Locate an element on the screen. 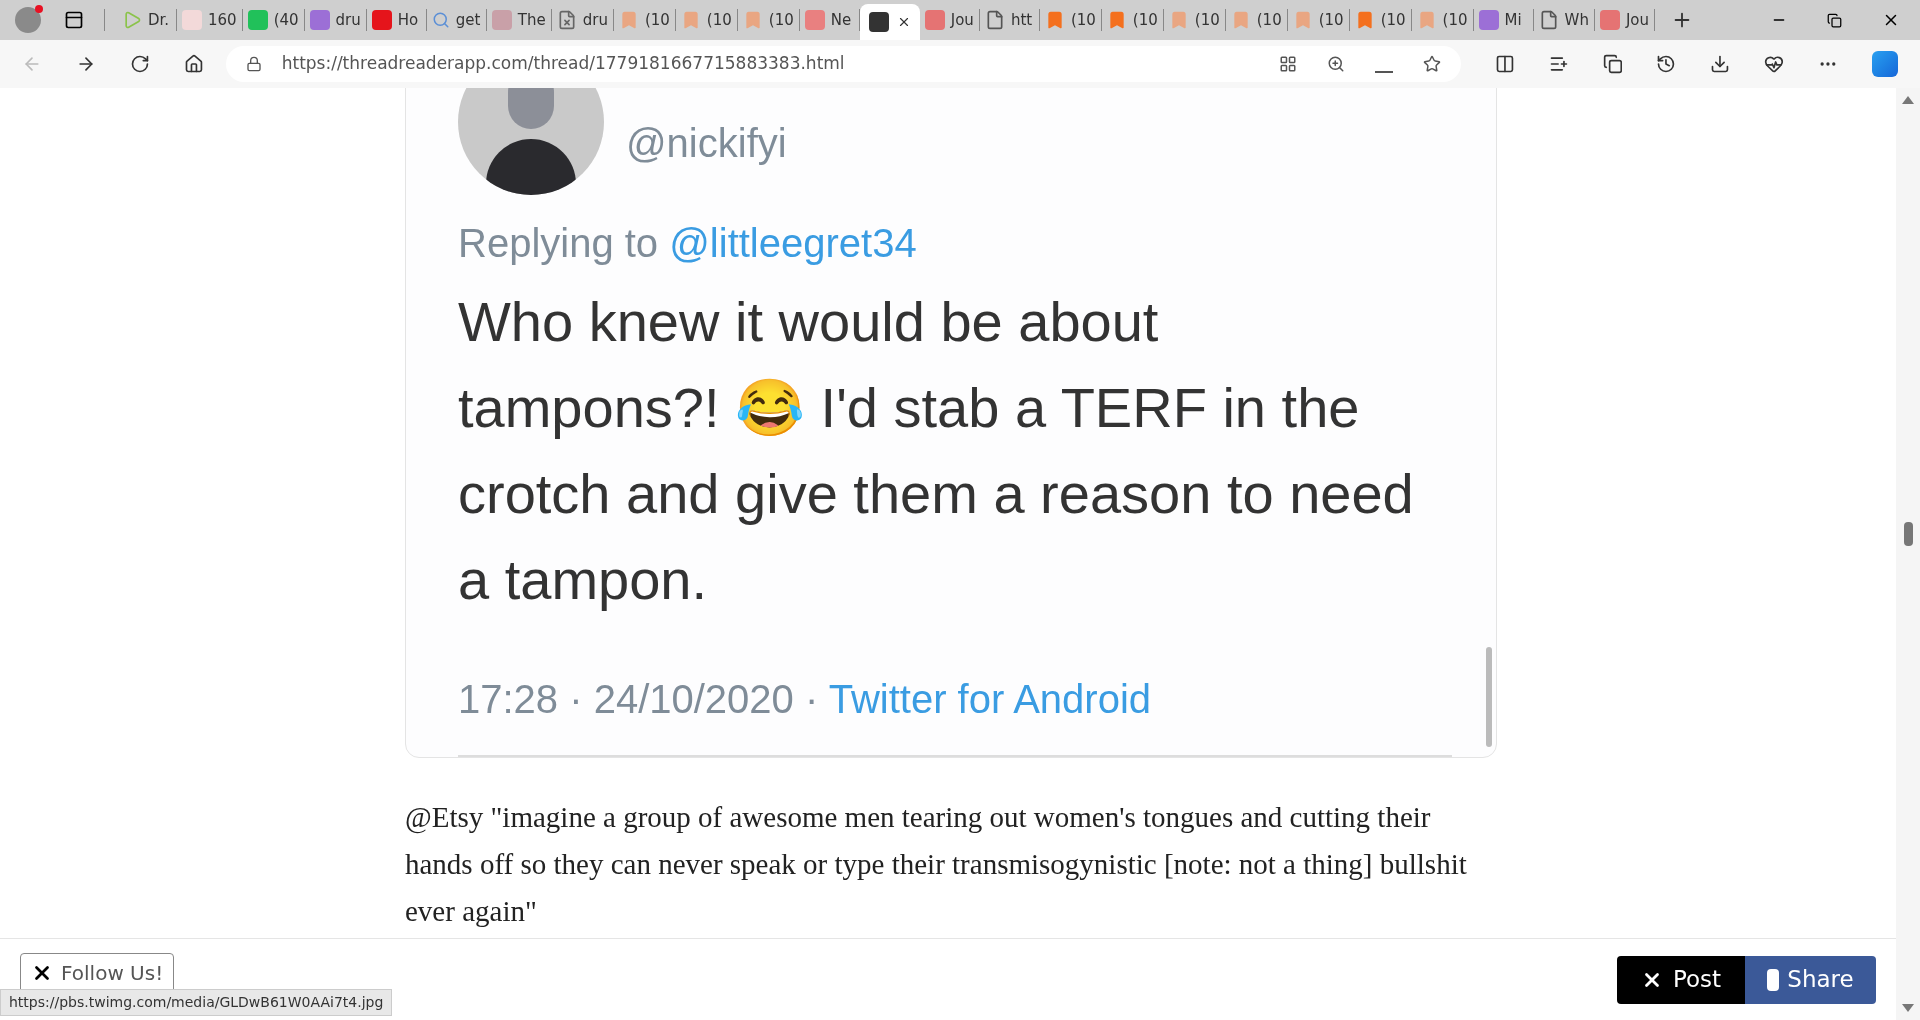 The width and height of the screenshot is (1920, 1020). collections-icon is located at coordinates (1612, 64).